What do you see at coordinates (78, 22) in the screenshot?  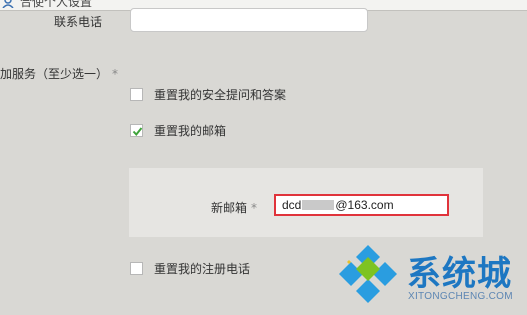 I see `phone-label: 联系电话` at bounding box center [78, 22].